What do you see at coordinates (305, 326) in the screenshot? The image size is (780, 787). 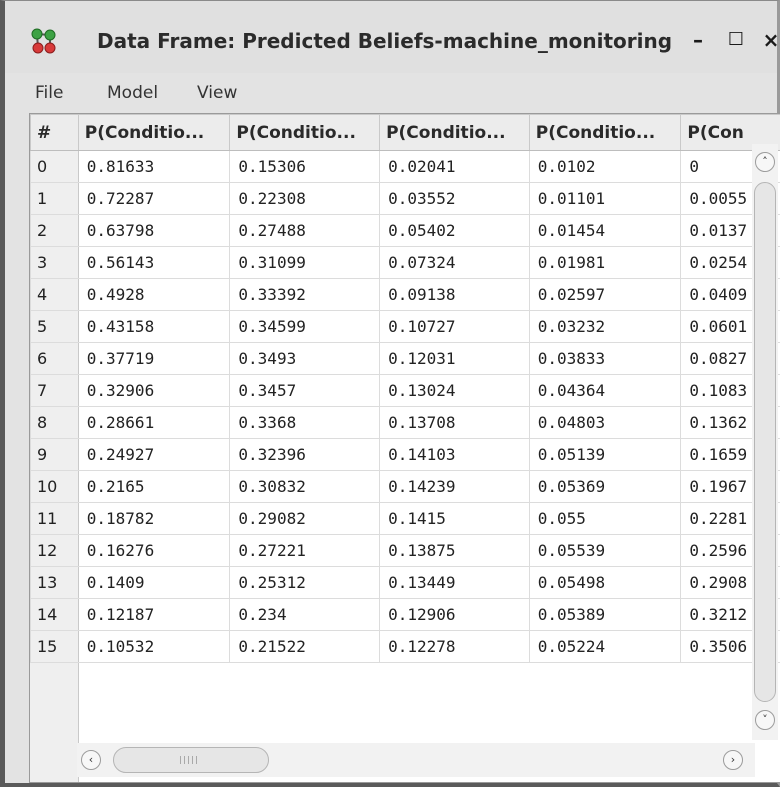 I see `table-cell: 0.34599` at bounding box center [305, 326].